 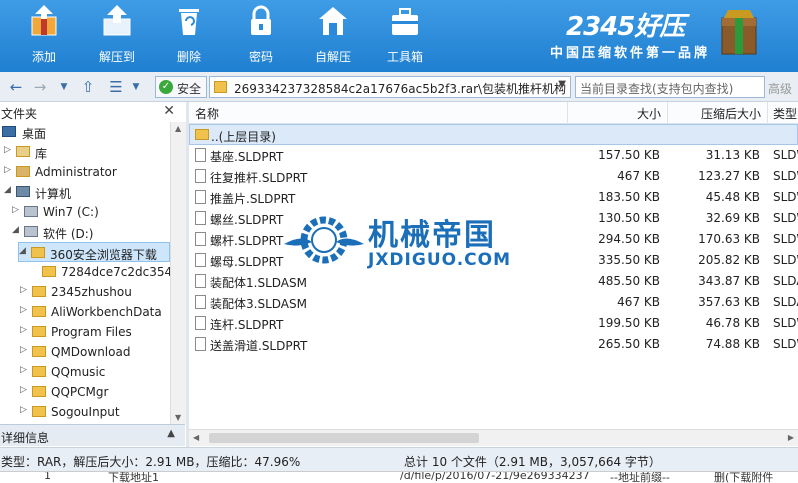 I want to click on search-input: 当前目录查找(支持包内查找), so click(x=670, y=87).